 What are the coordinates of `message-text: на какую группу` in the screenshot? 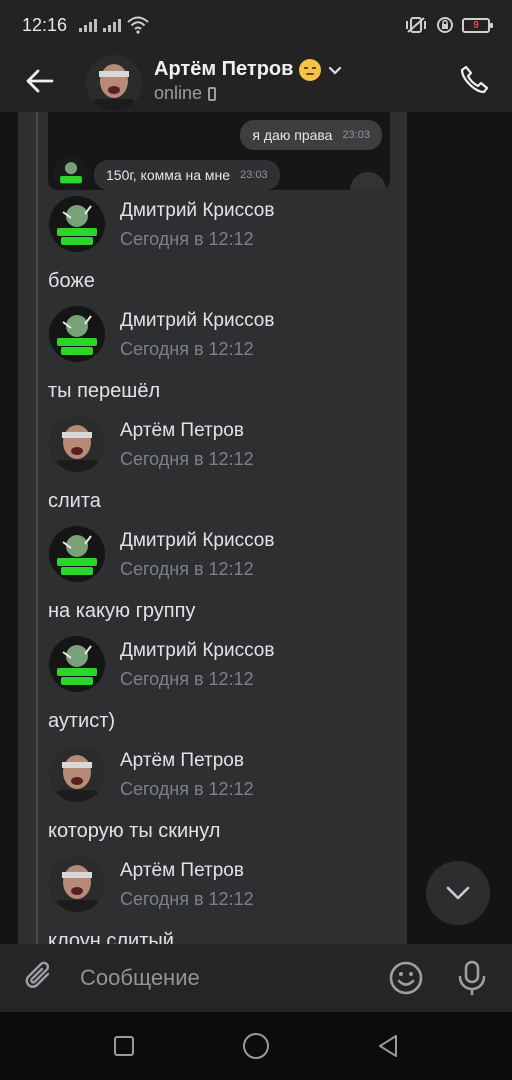 It's located at (122, 611).